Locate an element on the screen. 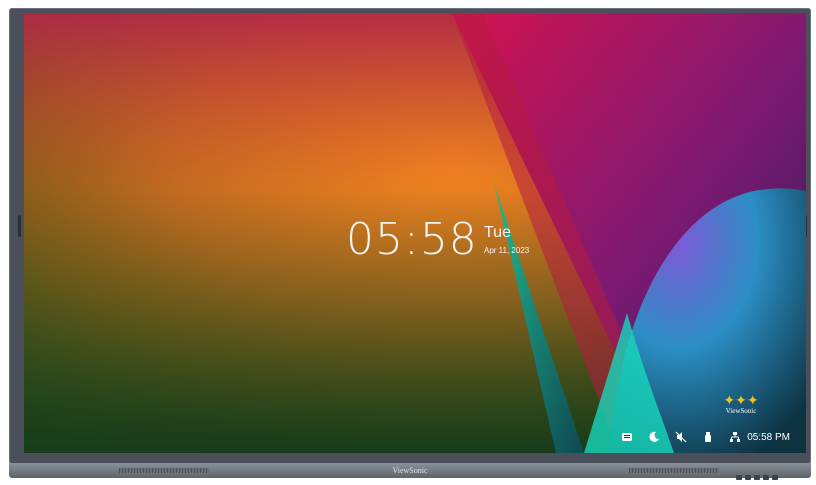  speaker-grille-left is located at coordinates (164, 470).